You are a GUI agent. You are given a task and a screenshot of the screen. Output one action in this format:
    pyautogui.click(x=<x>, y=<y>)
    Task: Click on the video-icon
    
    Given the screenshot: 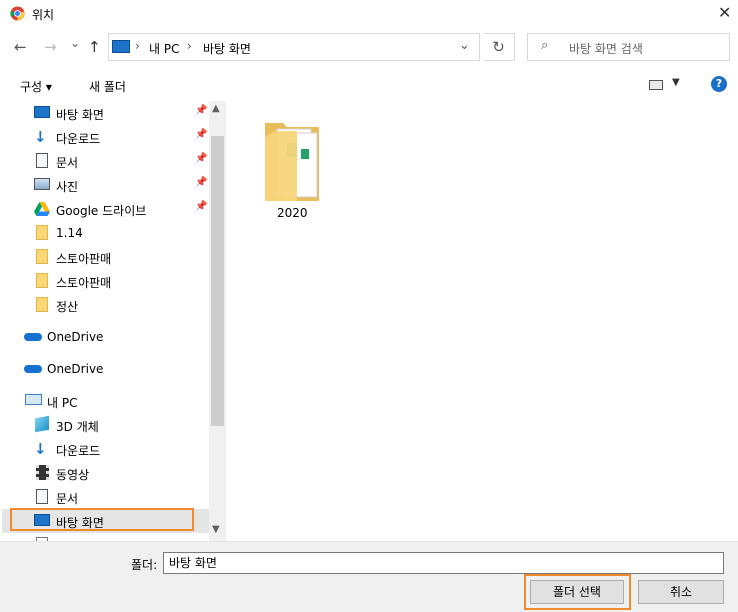 What is the action you would take?
    pyautogui.click(x=42, y=472)
    